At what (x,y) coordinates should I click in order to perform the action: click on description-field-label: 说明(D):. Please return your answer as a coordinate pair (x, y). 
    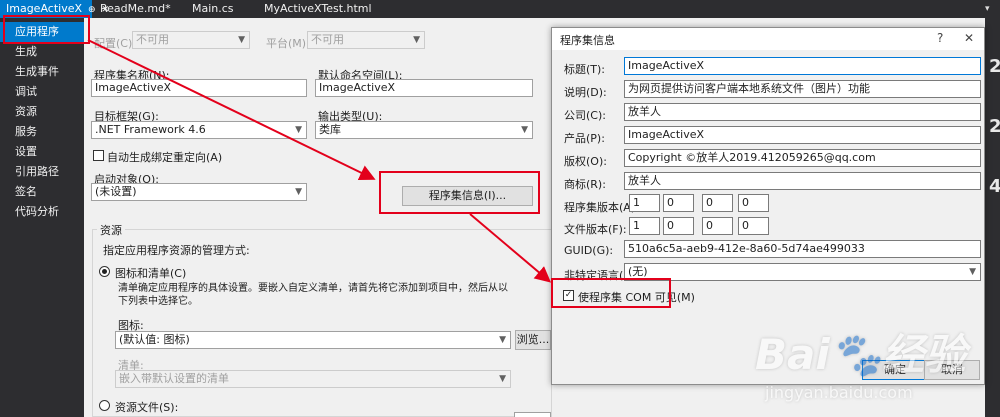
    Looking at the image, I should click on (585, 92).